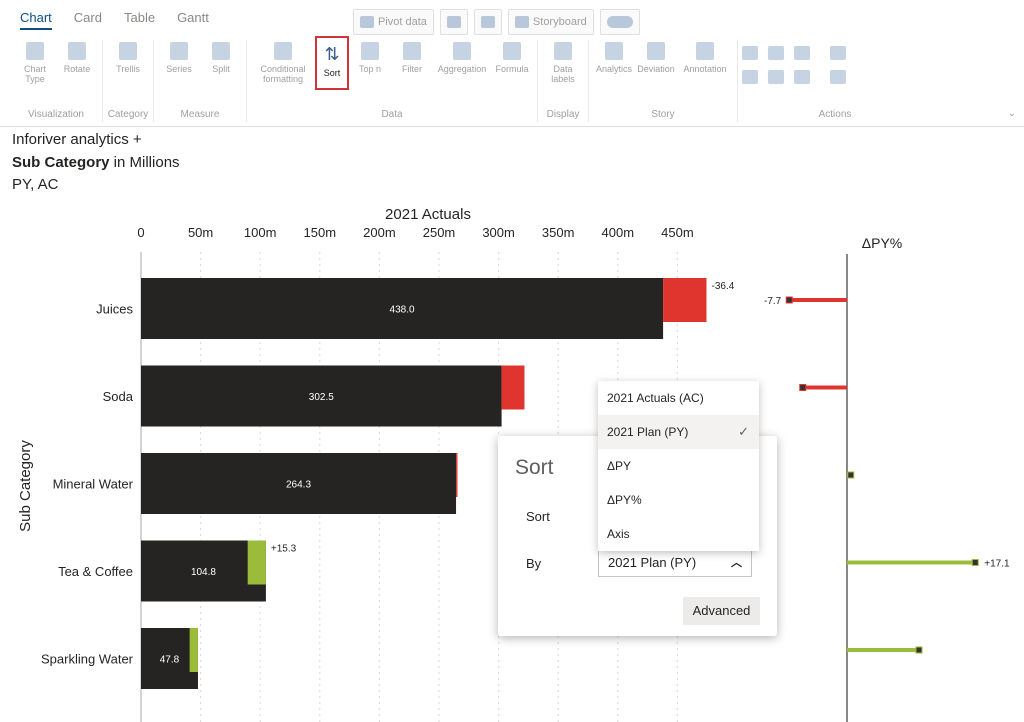  Describe the element at coordinates (705, 69) in the screenshot. I see `annotation-label: Annotation` at that location.